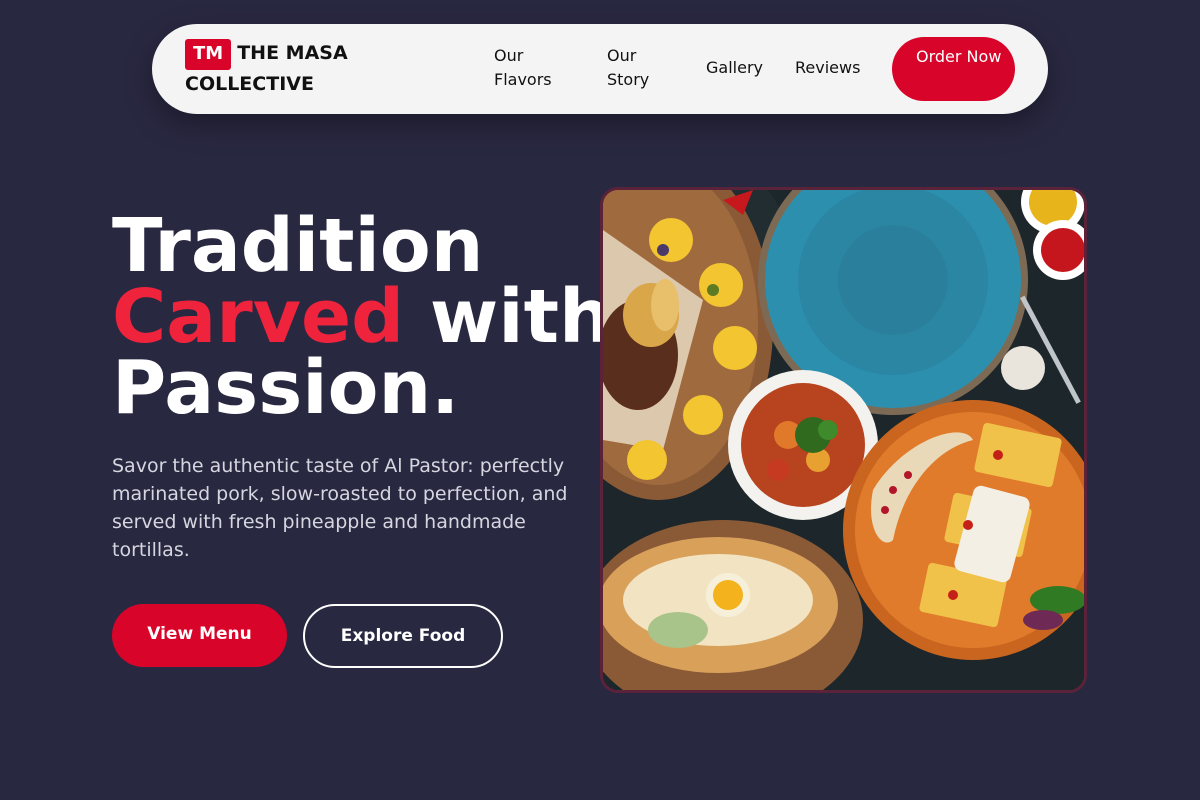 The image size is (1200, 800). Describe the element at coordinates (403, 636) in the screenshot. I see `explore-food-button: Explore Food` at that location.